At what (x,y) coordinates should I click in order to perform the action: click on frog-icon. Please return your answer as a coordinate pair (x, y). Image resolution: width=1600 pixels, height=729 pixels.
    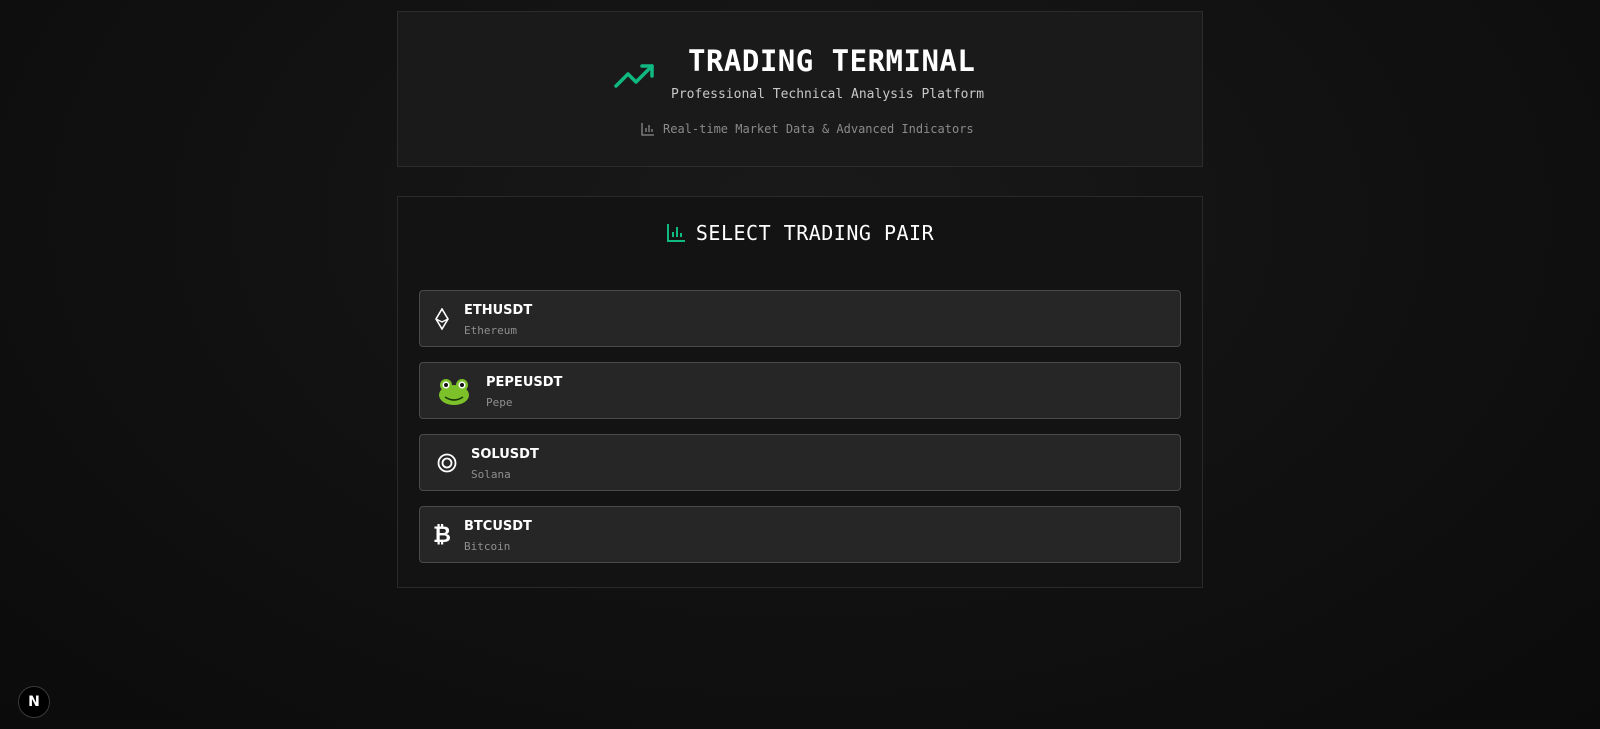
    Looking at the image, I should click on (454, 390).